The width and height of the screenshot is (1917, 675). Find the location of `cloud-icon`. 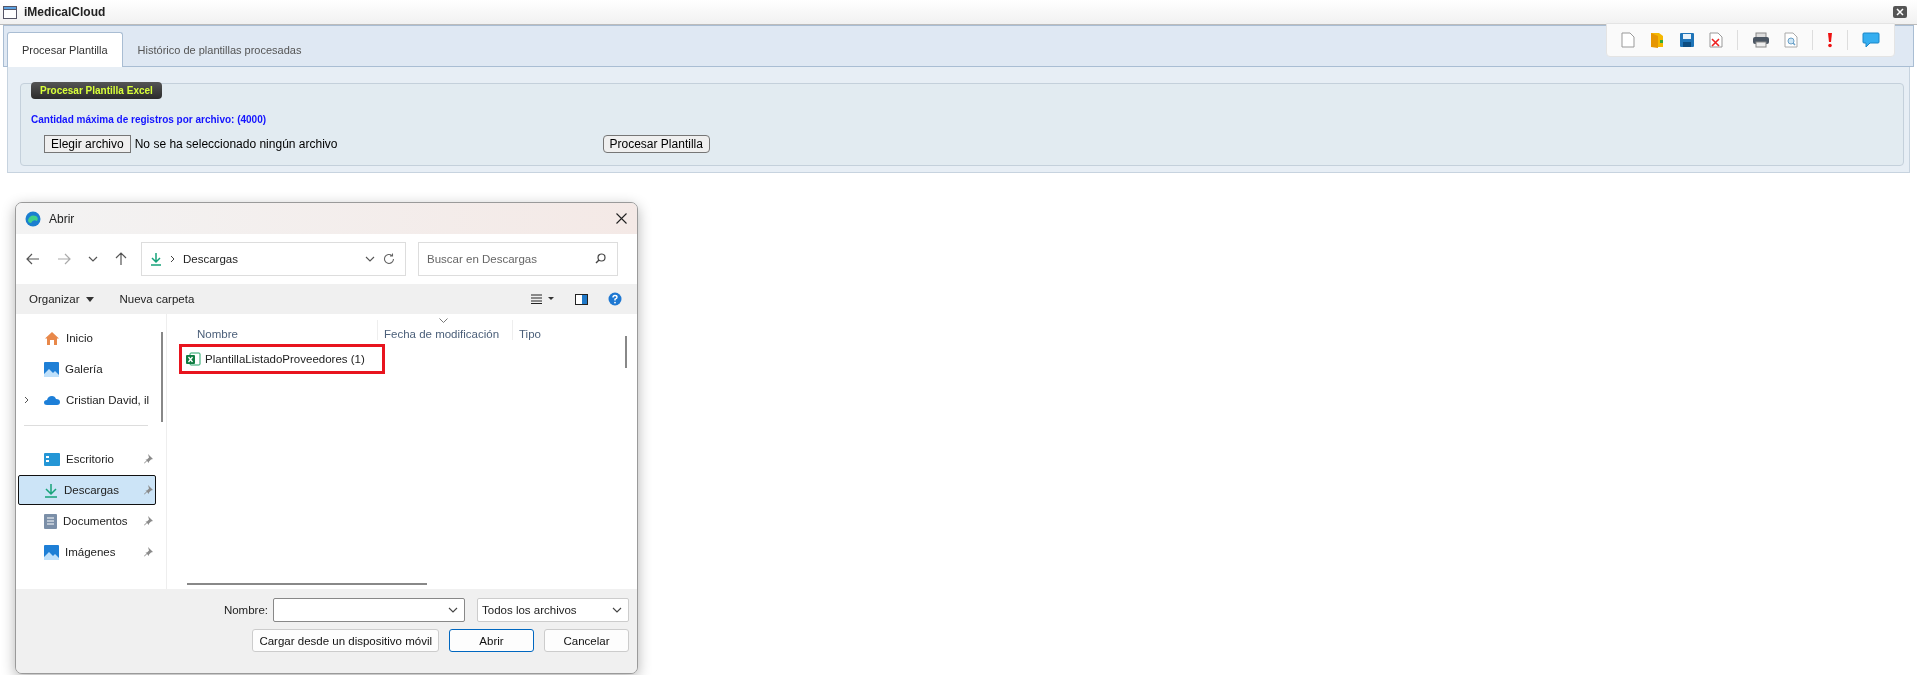

cloud-icon is located at coordinates (52, 400).